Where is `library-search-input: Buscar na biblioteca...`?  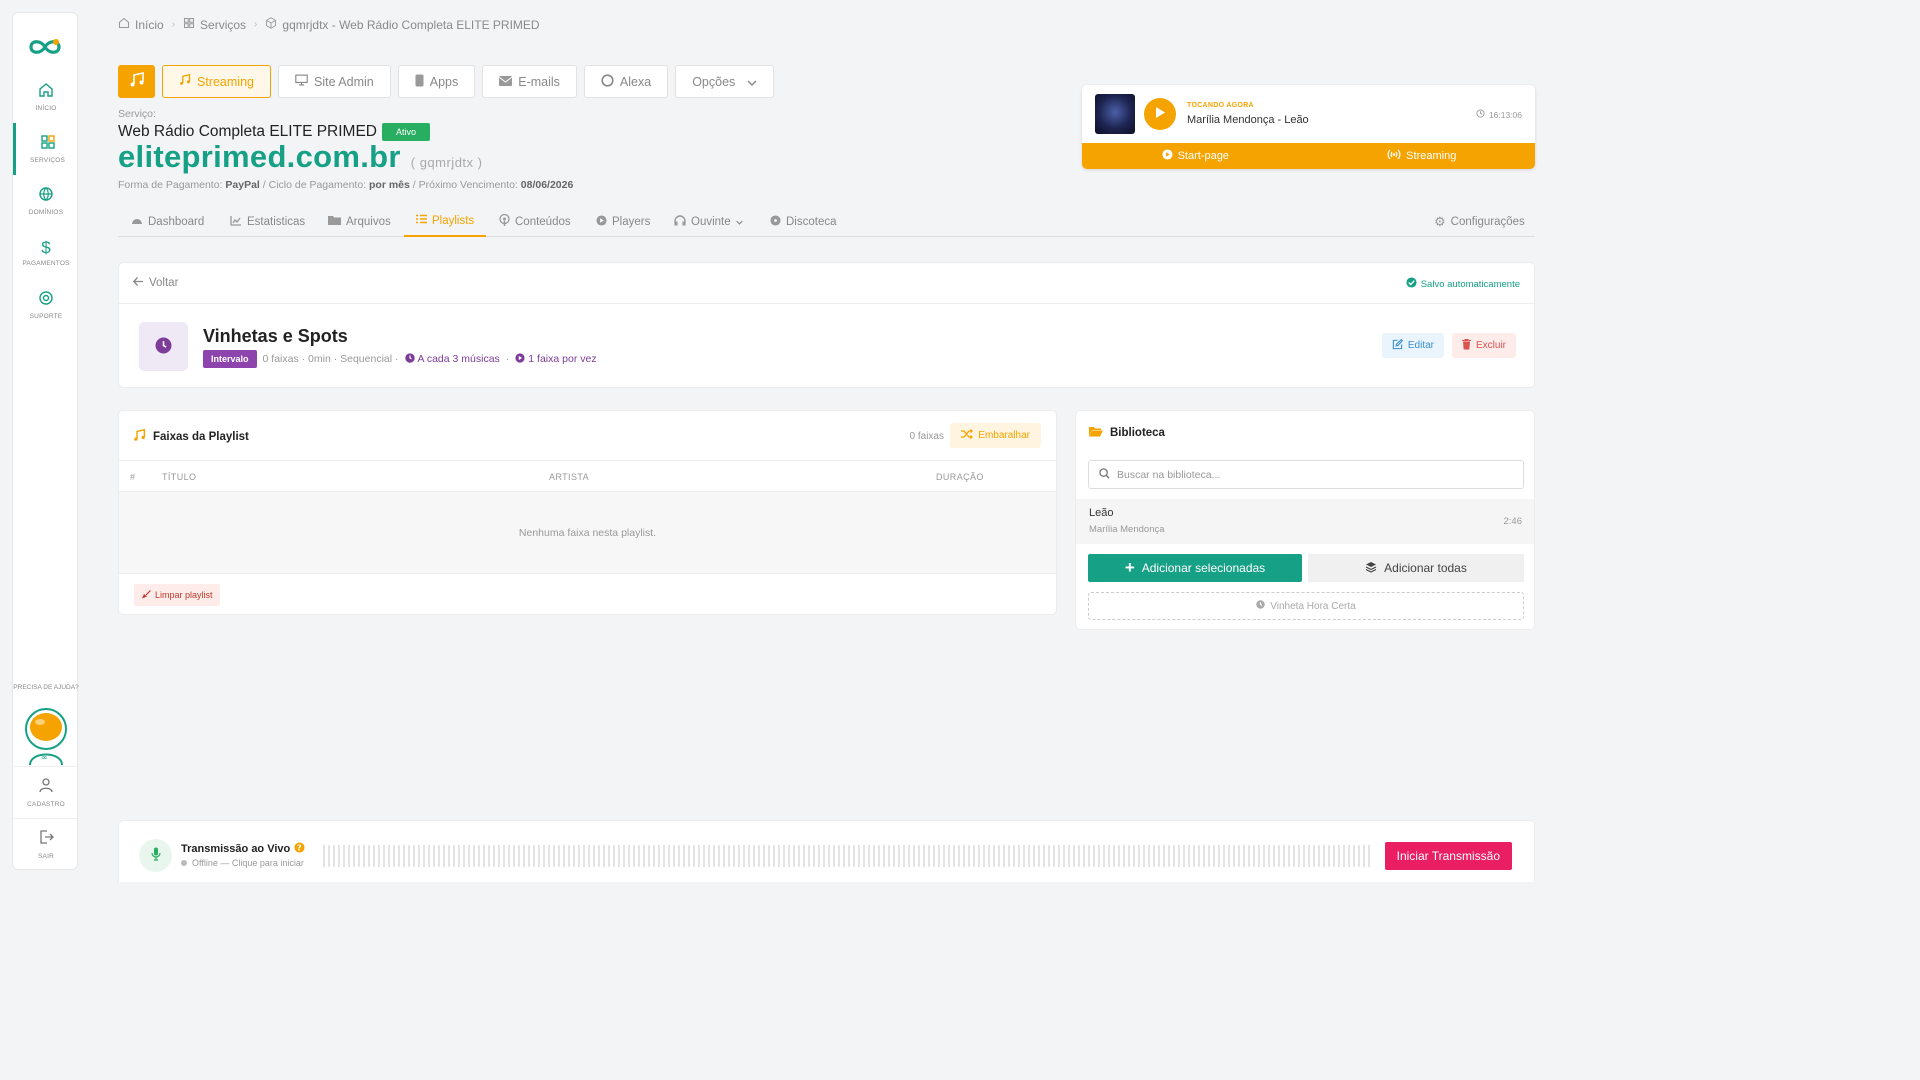 library-search-input: Buscar na biblioteca... is located at coordinates (1306, 474).